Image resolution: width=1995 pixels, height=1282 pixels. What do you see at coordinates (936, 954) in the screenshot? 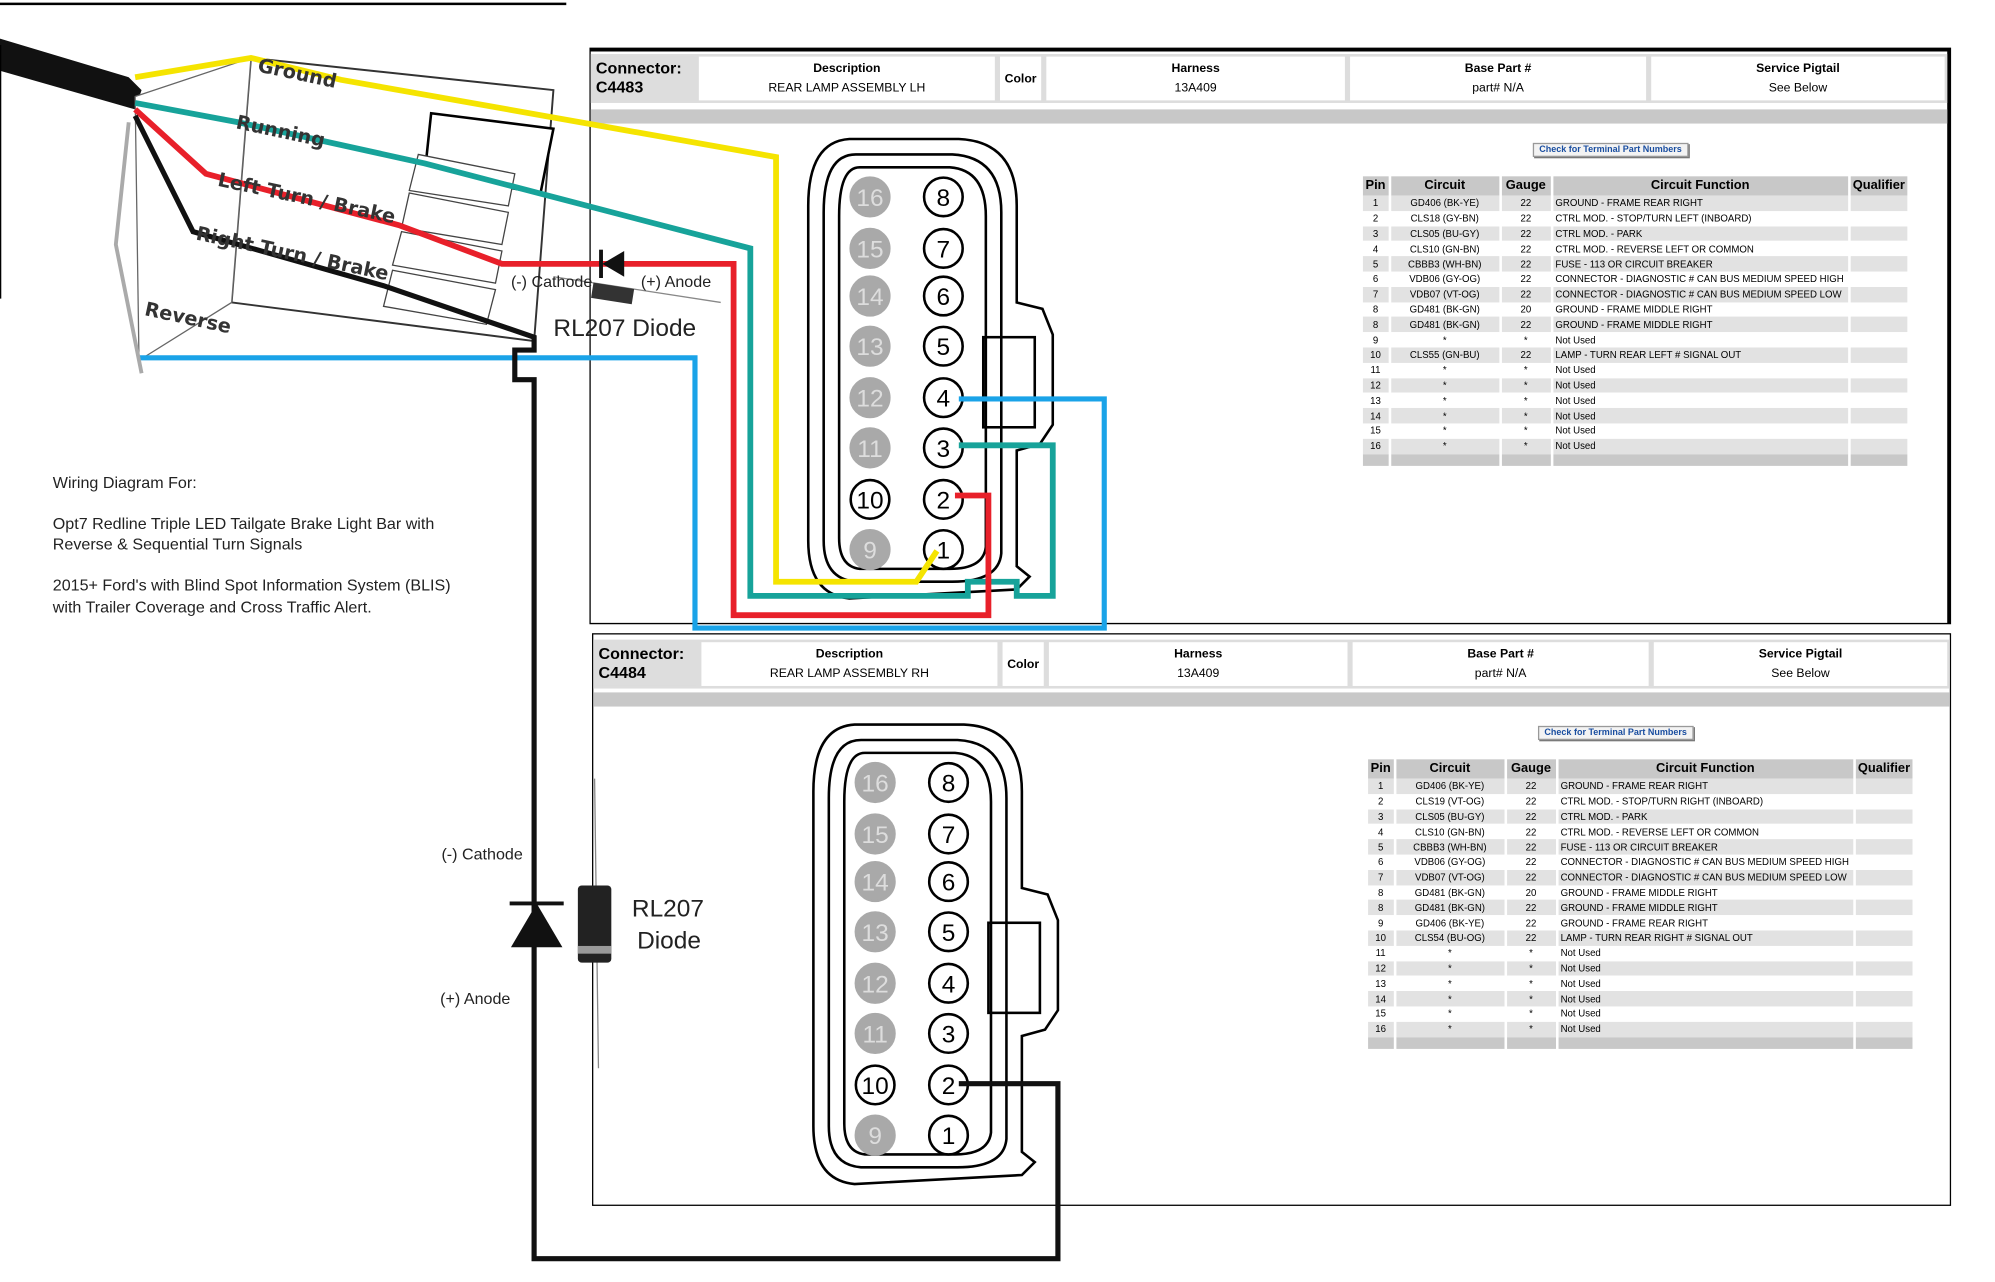
I see `connector-housing-rh: 16 15 14 13 12 11 10 9 8 7 6 5 4 3 2 1` at bounding box center [936, 954].